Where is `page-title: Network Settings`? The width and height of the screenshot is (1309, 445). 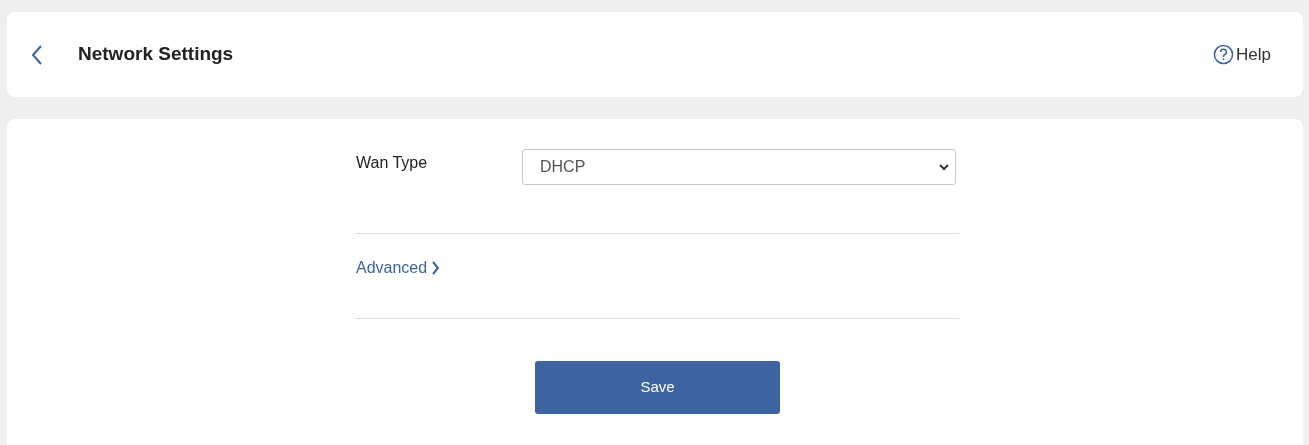
page-title: Network Settings is located at coordinates (156, 54).